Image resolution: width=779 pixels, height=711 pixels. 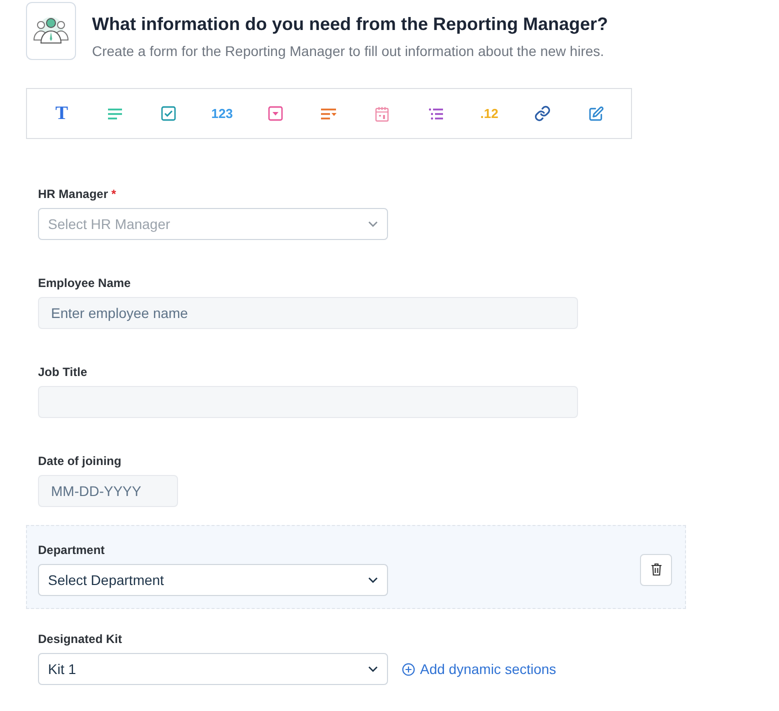 What do you see at coordinates (213, 669) in the screenshot?
I see `select-field: Kit 1` at bounding box center [213, 669].